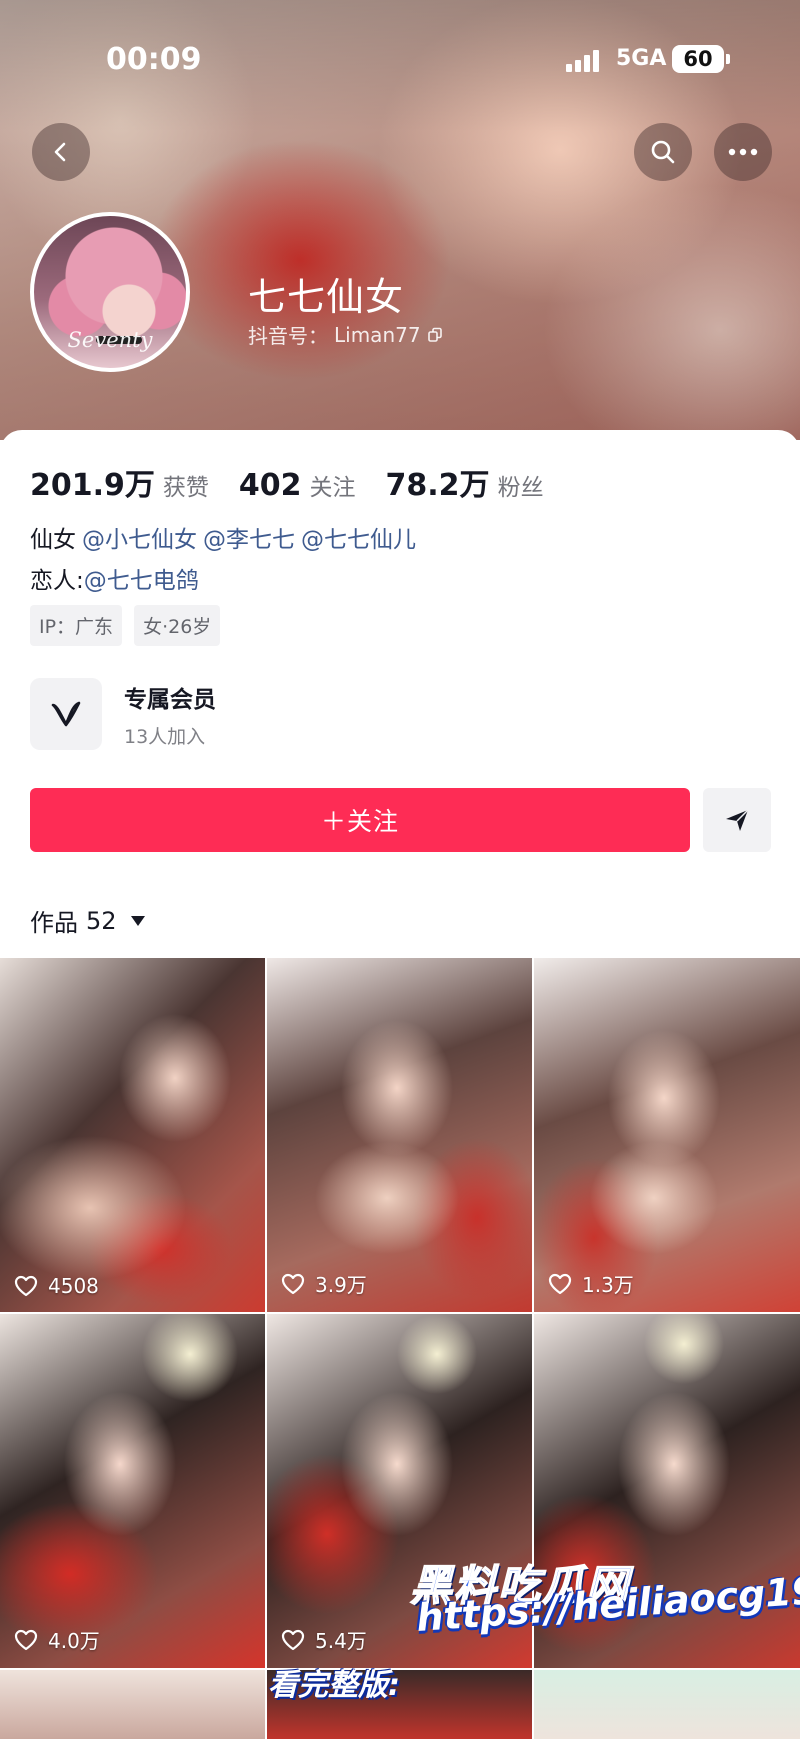 The image size is (800, 1739). I want to click on avatar: Seventy, so click(110, 292).